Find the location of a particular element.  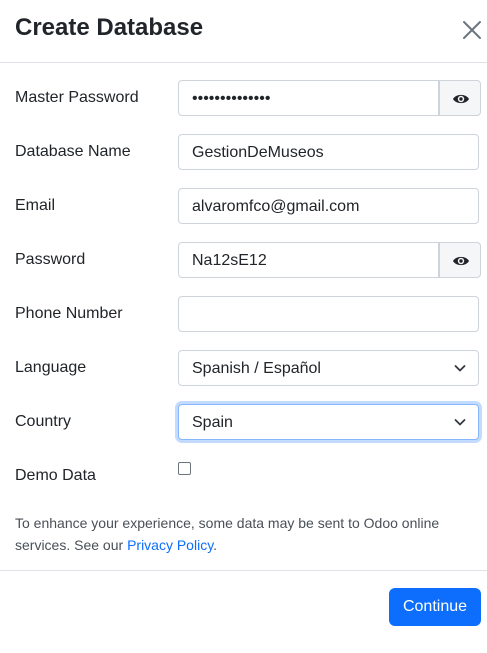

phone-number-input is located at coordinates (328, 314).